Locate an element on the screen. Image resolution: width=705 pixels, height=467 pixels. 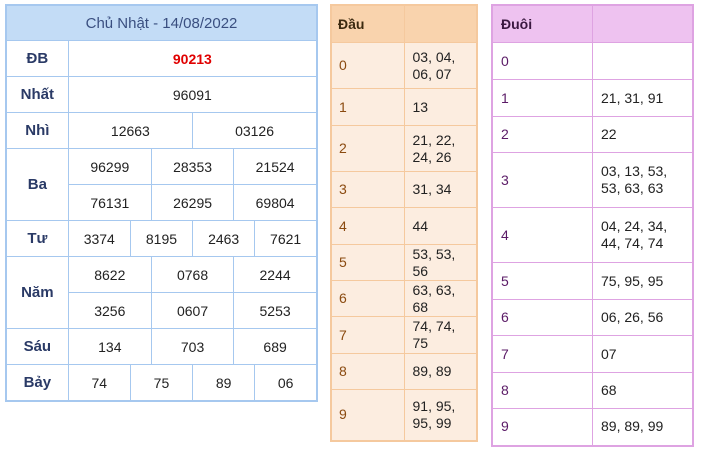
head-key: 7 is located at coordinates (367, 335).